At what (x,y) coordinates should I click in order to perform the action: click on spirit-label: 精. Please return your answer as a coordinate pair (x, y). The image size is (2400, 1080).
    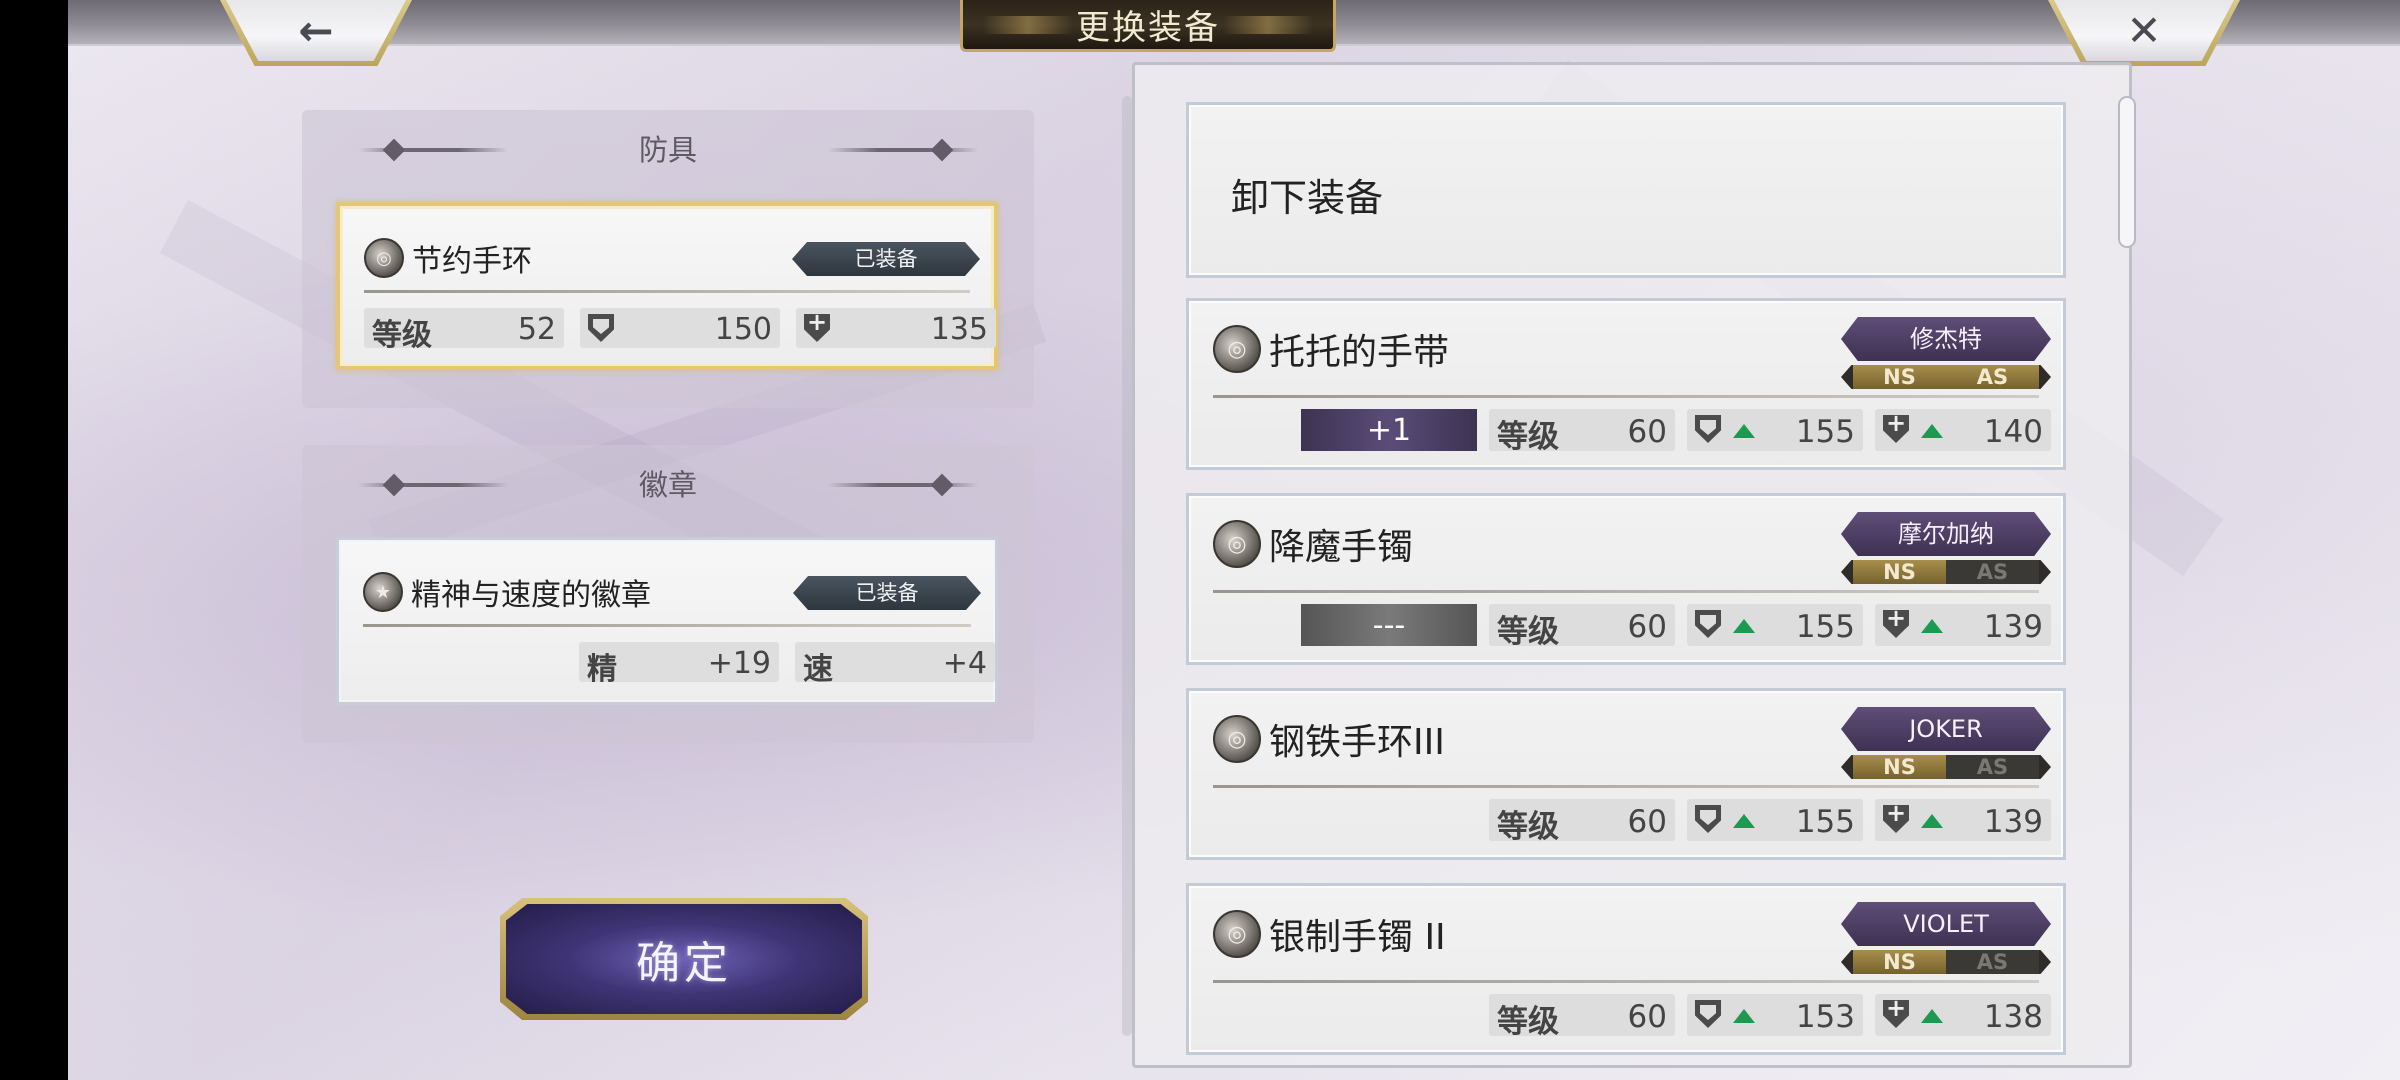
    Looking at the image, I should click on (602, 669).